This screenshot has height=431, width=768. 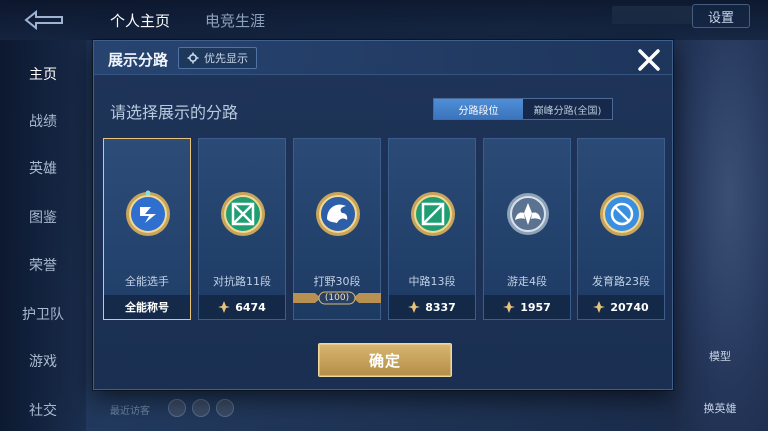 What do you see at coordinates (652, 15) in the screenshot?
I see `status-bar` at bounding box center [652, 15].